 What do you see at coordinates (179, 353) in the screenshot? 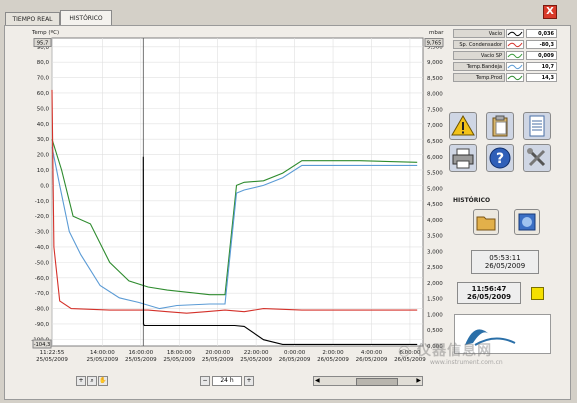
I see `x-tick-time: 18:00:00` at bounding box center [179, 353].